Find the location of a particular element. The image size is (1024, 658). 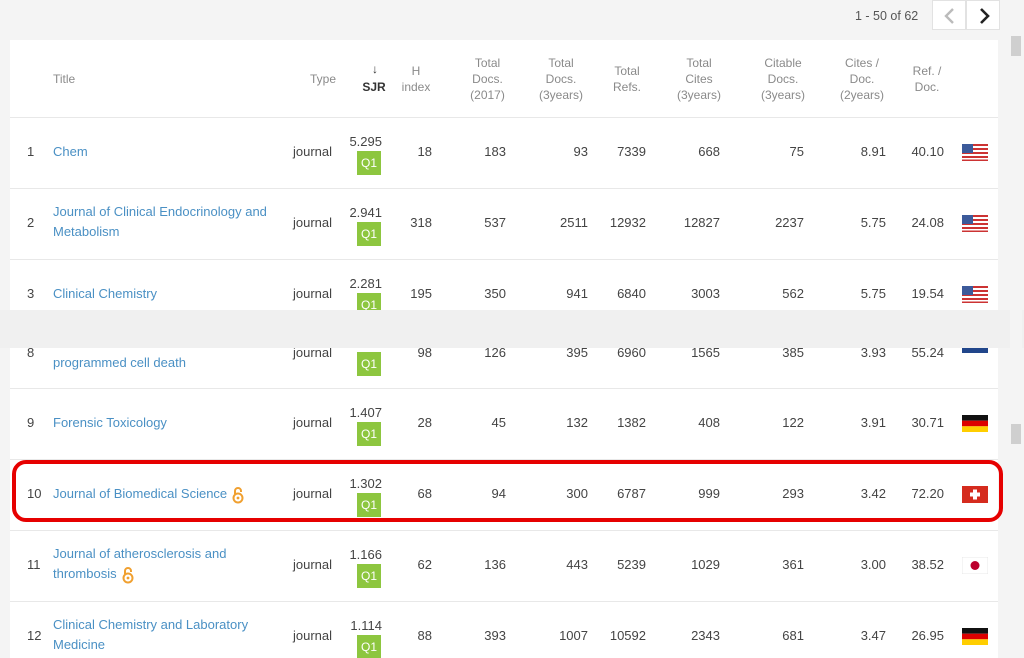

h-index-cell: 28 is located at coordinates (424, 422).